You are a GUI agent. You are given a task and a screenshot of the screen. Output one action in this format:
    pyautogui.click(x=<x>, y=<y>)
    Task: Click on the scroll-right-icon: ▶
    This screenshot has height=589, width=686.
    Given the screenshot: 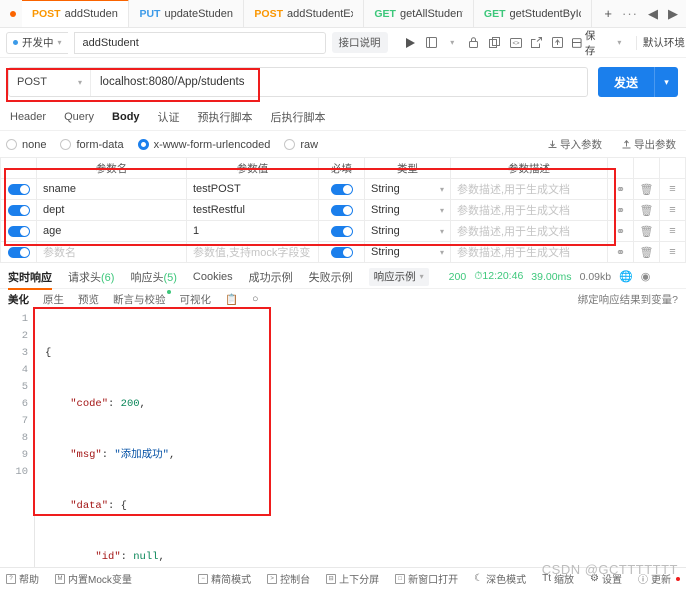 What is the action you would take?
    pyautogui.click(x=673, y=13)
    